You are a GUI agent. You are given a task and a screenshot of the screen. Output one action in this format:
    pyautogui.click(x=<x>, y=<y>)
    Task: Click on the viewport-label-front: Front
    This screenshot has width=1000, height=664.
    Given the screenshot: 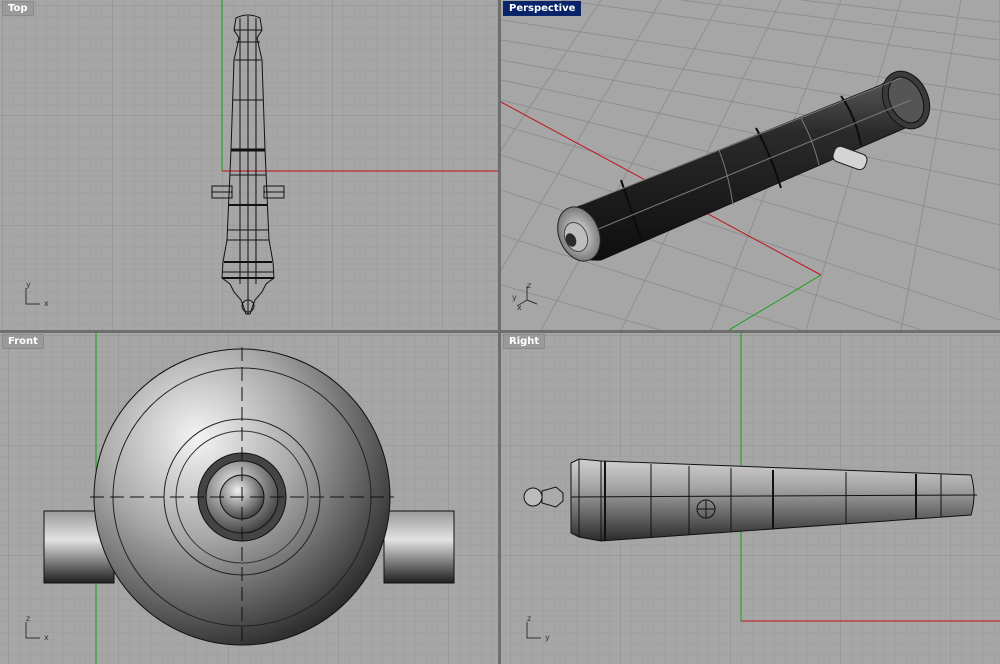 What is the action you would take?
    pyautogui.click(x=23, y=341)
    